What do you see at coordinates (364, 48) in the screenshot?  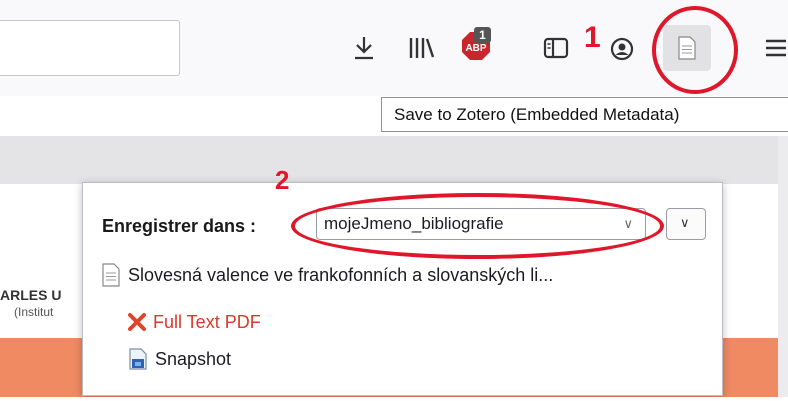 I see `download-icon` at bounding box center [364, 48].